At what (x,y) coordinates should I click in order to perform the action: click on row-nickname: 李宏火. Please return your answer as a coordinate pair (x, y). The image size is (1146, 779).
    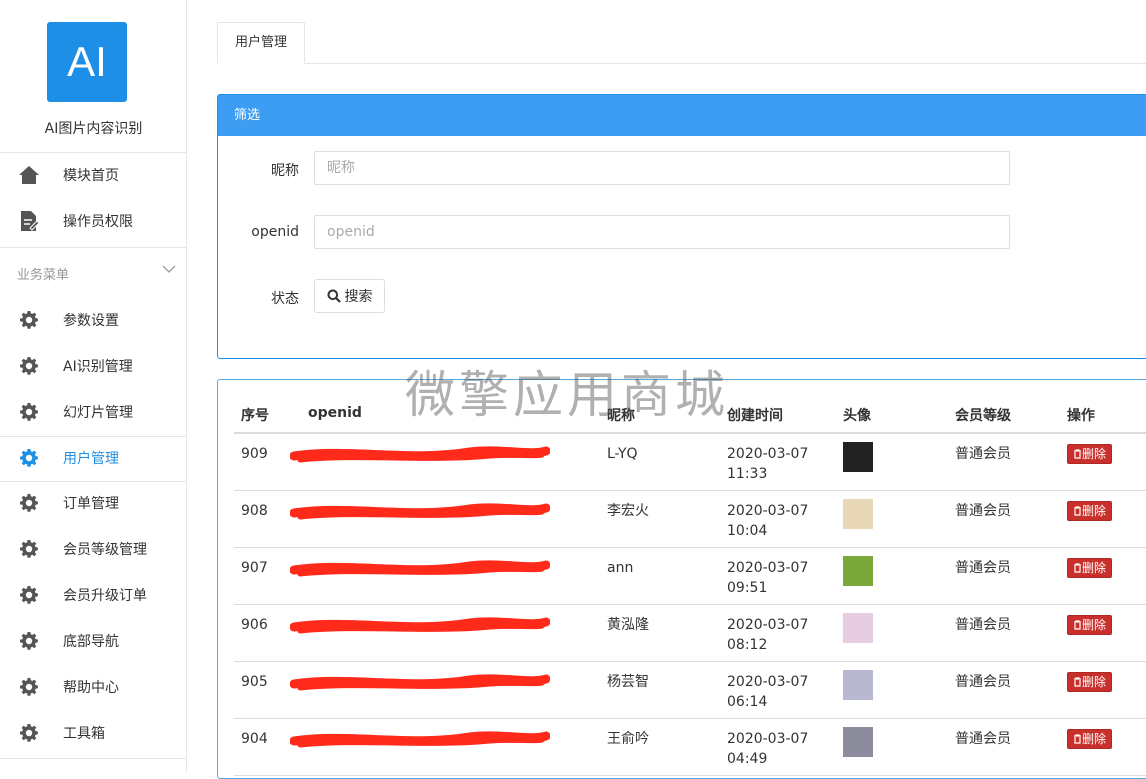
    Looking at the image, I should click on (628, 511).